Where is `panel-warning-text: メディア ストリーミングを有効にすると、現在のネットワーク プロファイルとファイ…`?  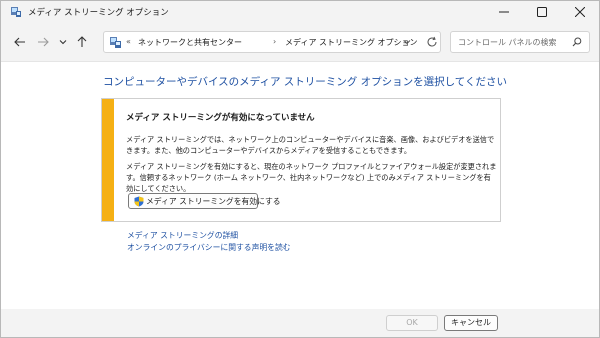
panel-warning-text: メディア ストリーミングを有効にすると、現在のネットワーク プロファイルとファイ… is located at coordinates (311, 177).